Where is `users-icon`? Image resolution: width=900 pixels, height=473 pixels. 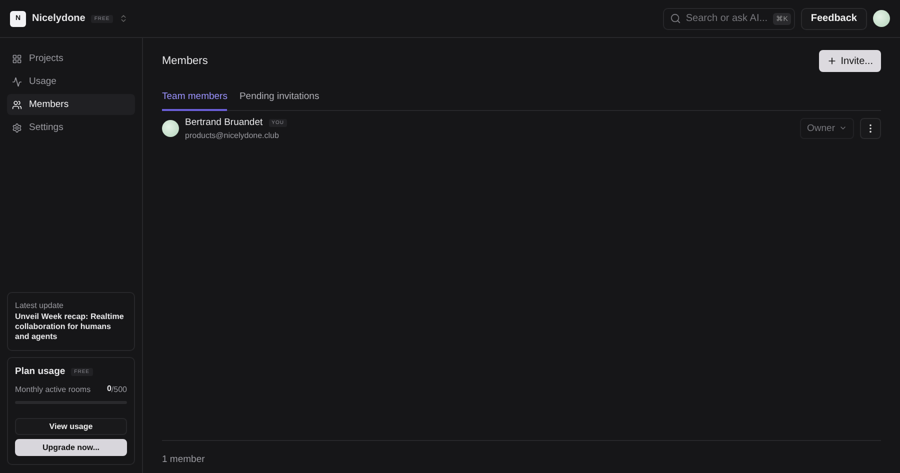
users-icon is located at coordinates (17, 105).